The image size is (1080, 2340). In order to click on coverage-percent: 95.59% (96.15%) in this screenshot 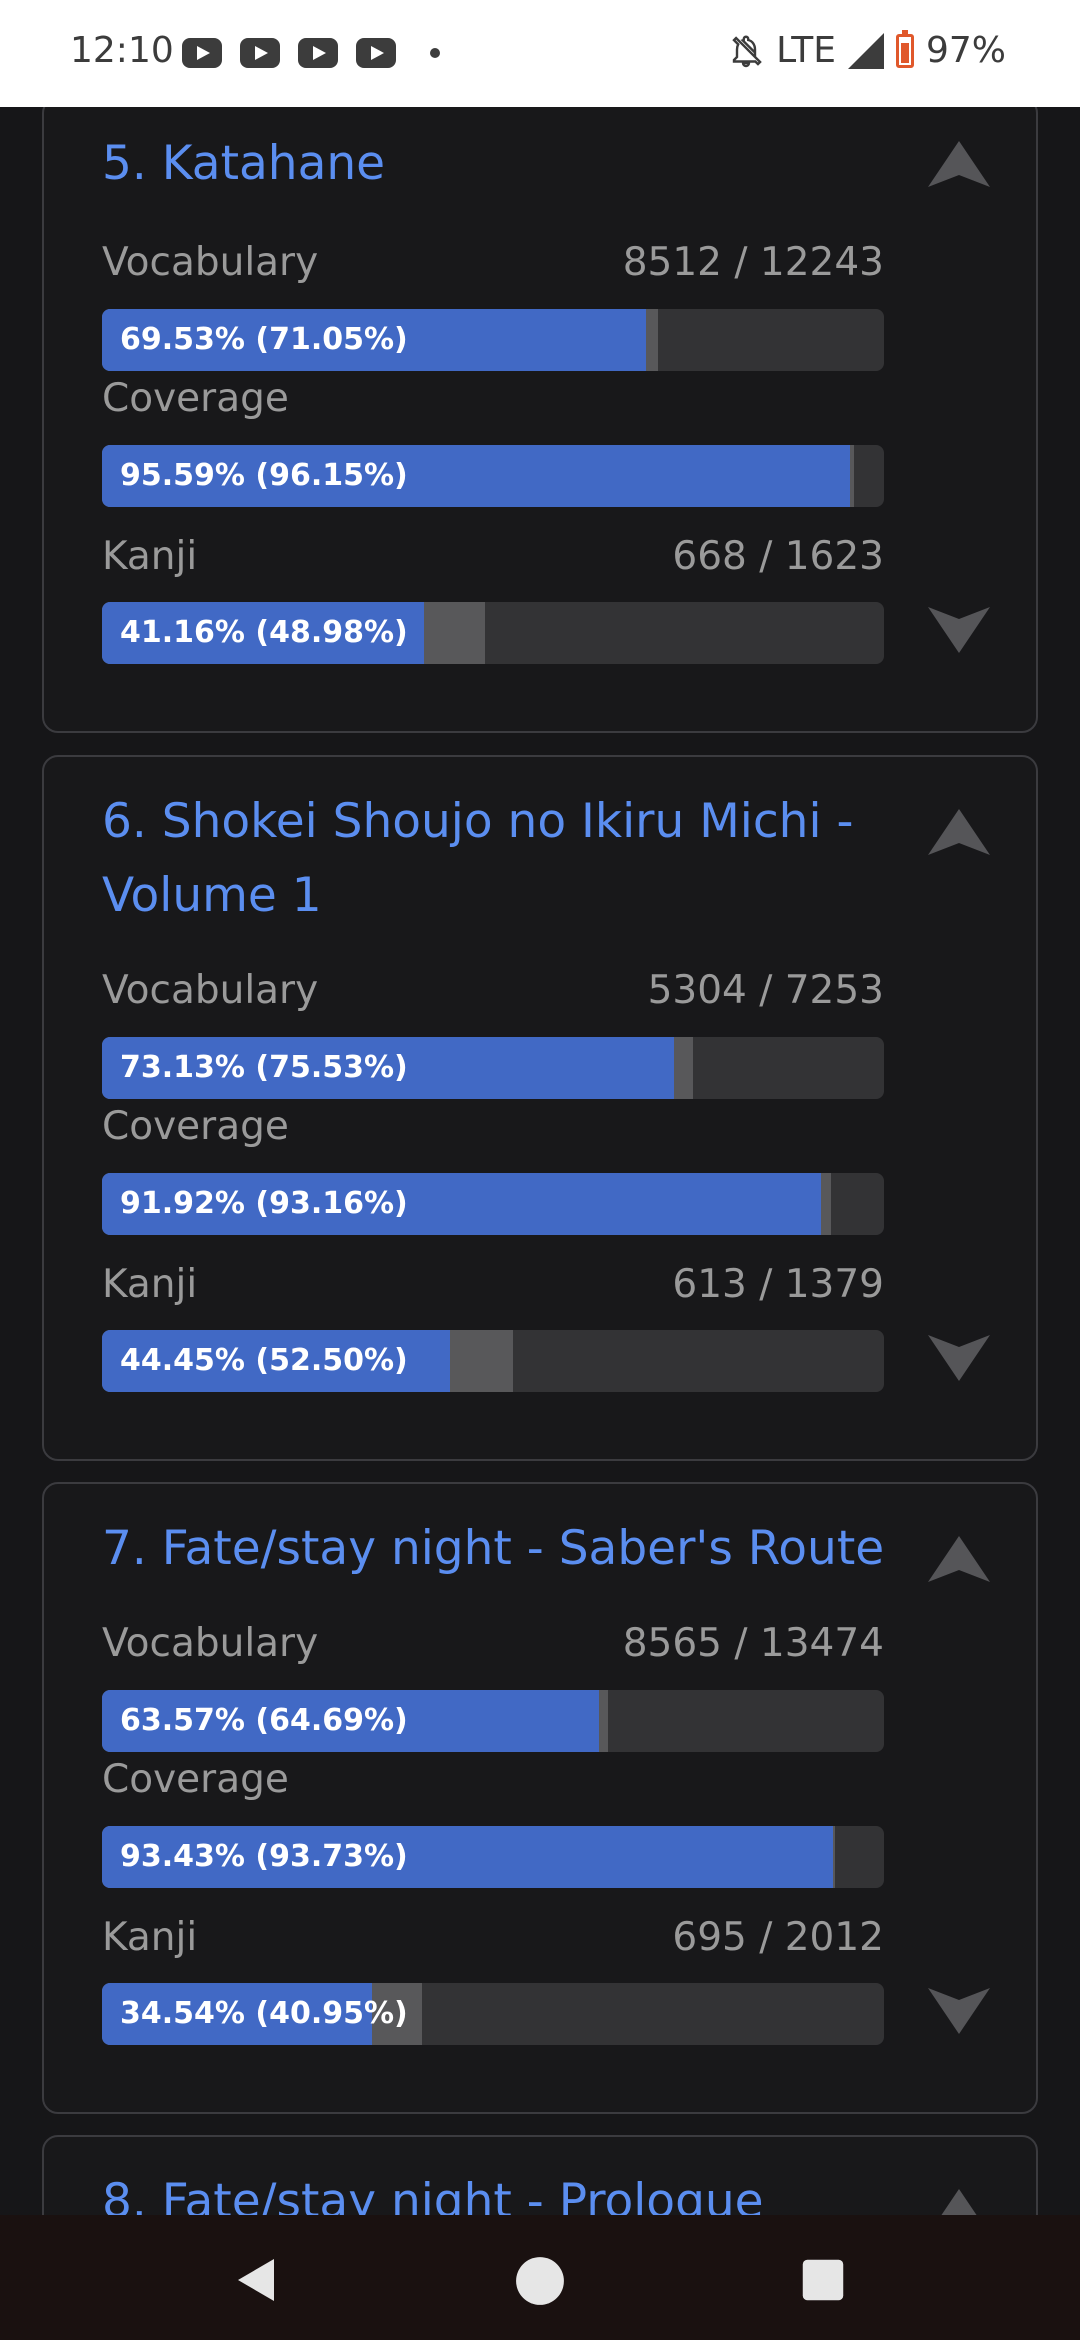, I will do `click(264, 475)`.